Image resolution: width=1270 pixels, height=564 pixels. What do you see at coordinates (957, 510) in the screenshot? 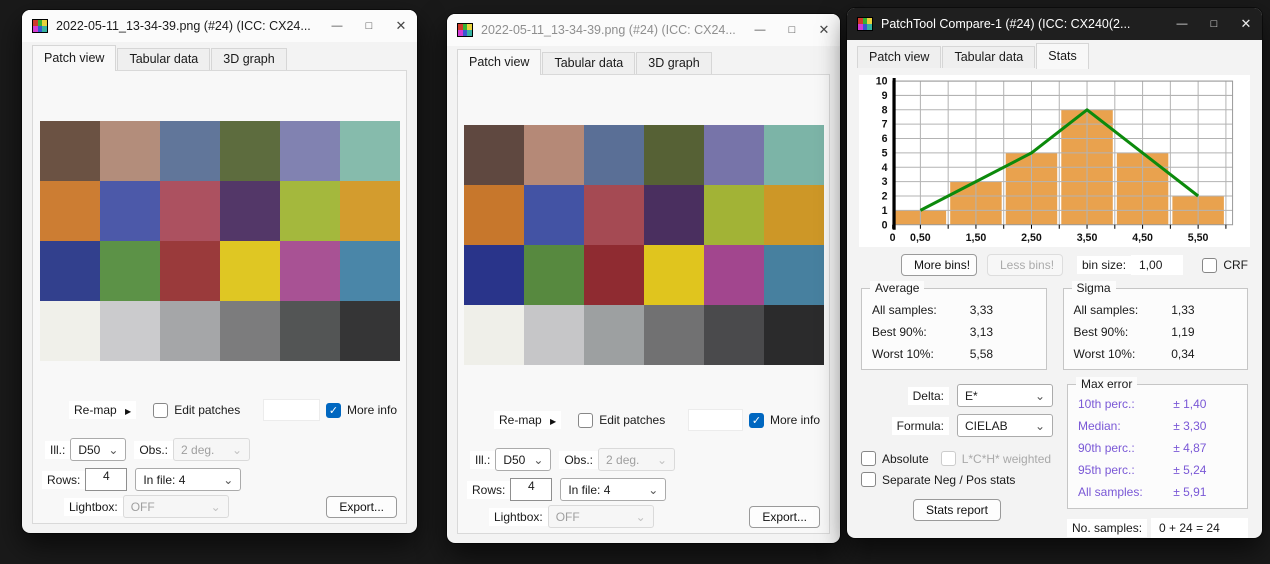
I see `stats-report-button: Stats report` at bounding box center [957, 510].